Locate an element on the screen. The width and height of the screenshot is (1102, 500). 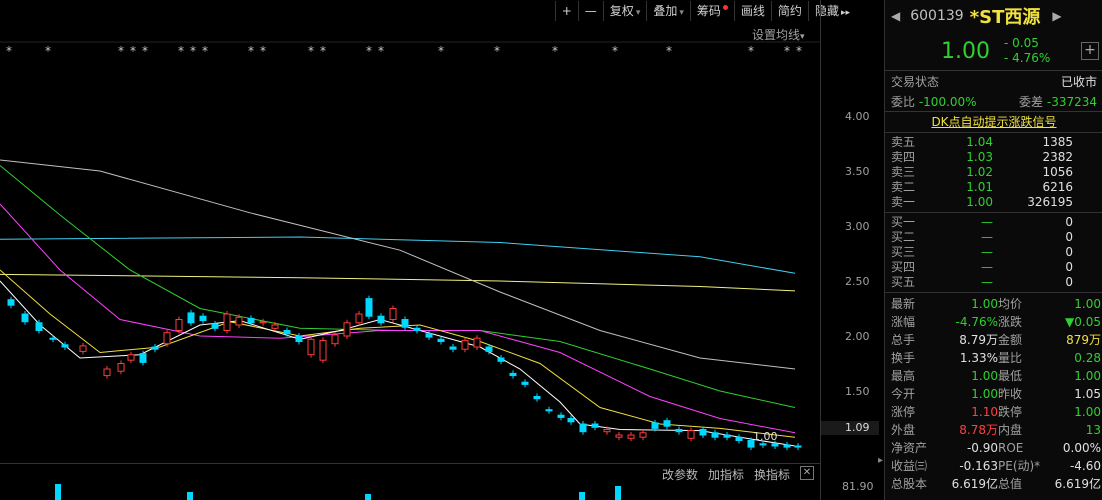
last-price-label: 1.00 is located at coordinates (765, 436).